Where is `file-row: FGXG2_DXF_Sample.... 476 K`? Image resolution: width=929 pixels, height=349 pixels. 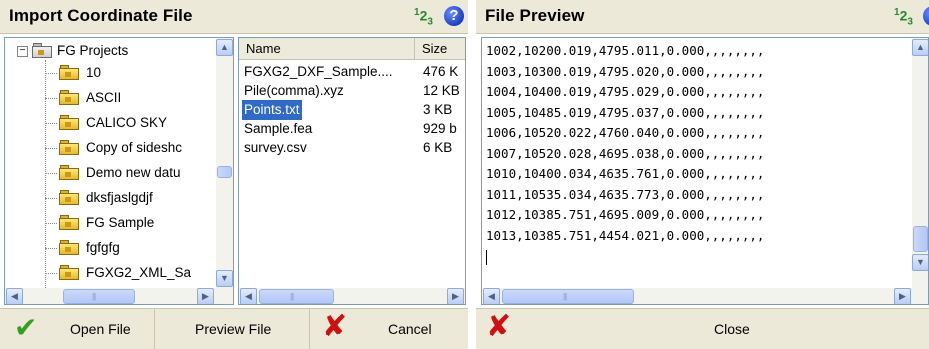
file-row: FGXG2_DXF_Sample.... 476 K is located at coordinates (352, 72).